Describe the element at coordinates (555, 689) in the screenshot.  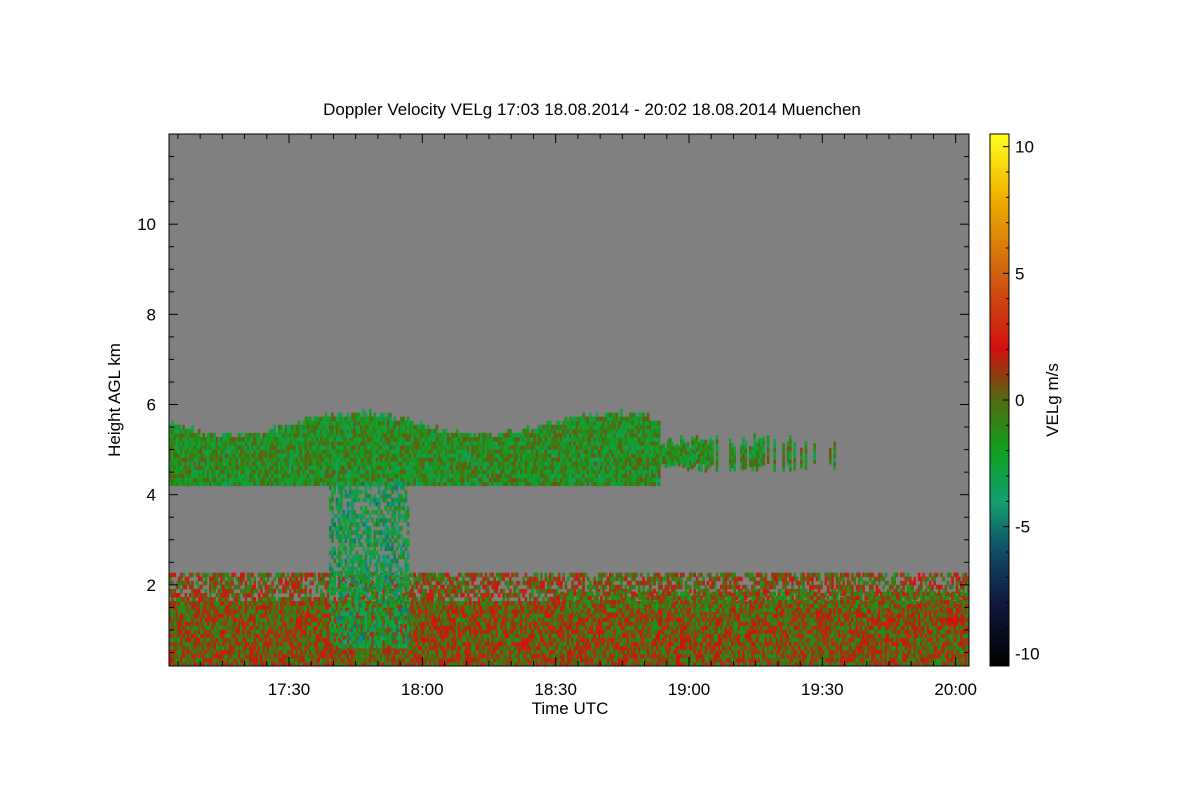
I see `x-tick-label: 18:30` at that location.